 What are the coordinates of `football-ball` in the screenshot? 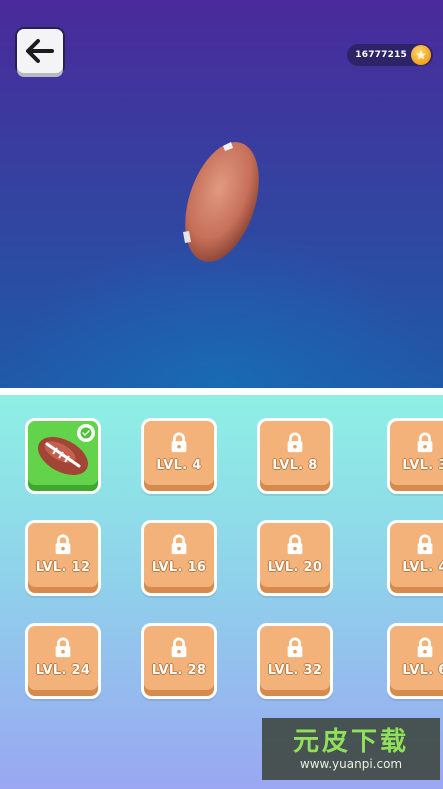 It's located at (222, 202).